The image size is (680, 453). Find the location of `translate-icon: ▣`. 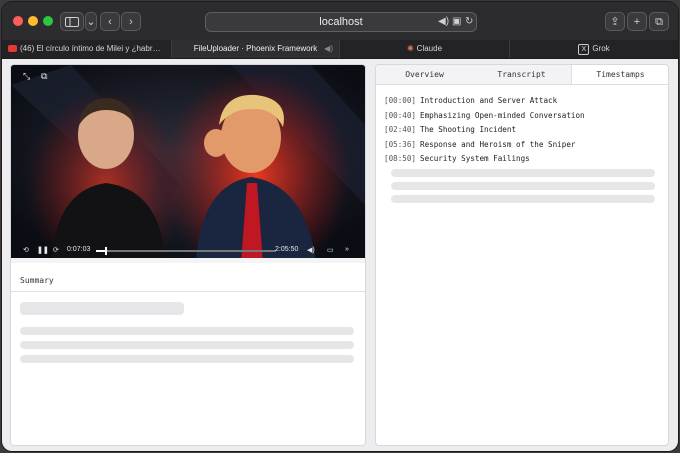

translate-icon: ▣ is located at coordinates (456, 21).